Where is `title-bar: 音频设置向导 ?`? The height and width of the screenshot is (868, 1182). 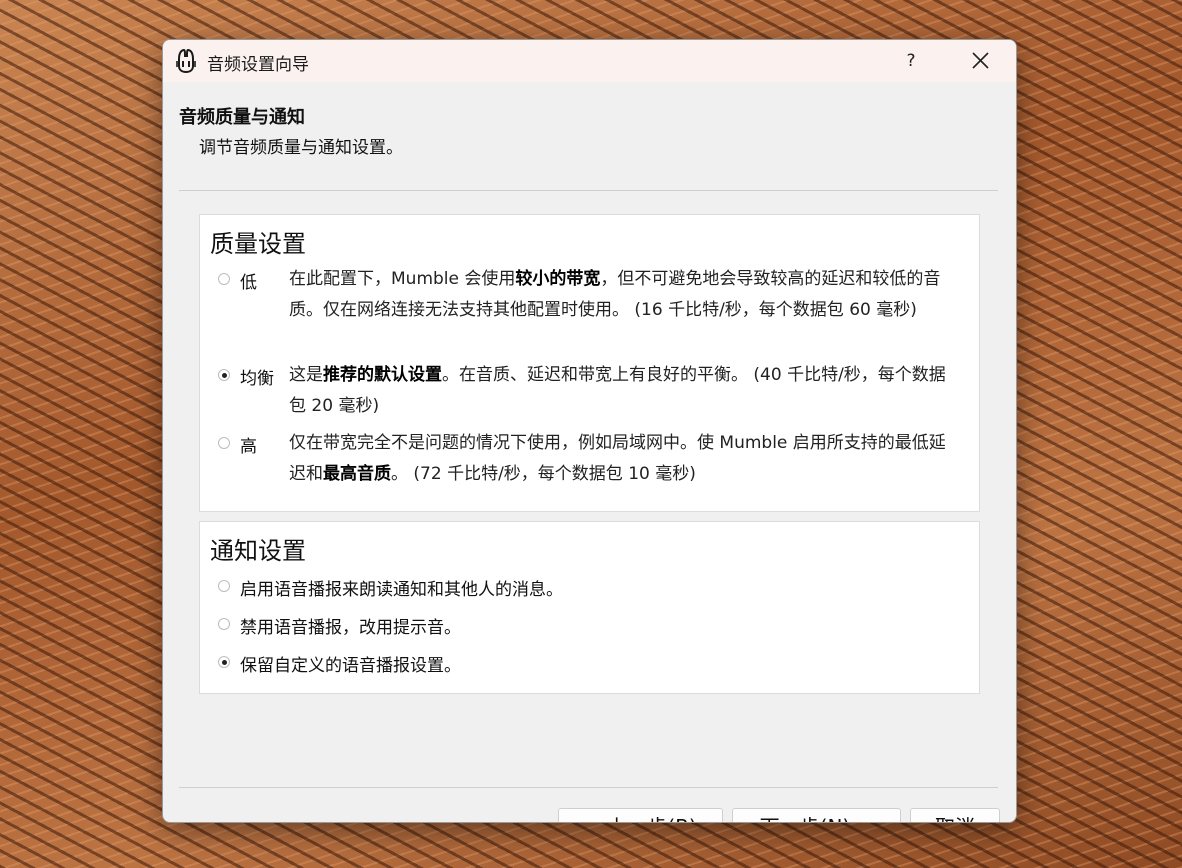
title-bar: 音频设置向导 ? is located at coordinates (589, 61).